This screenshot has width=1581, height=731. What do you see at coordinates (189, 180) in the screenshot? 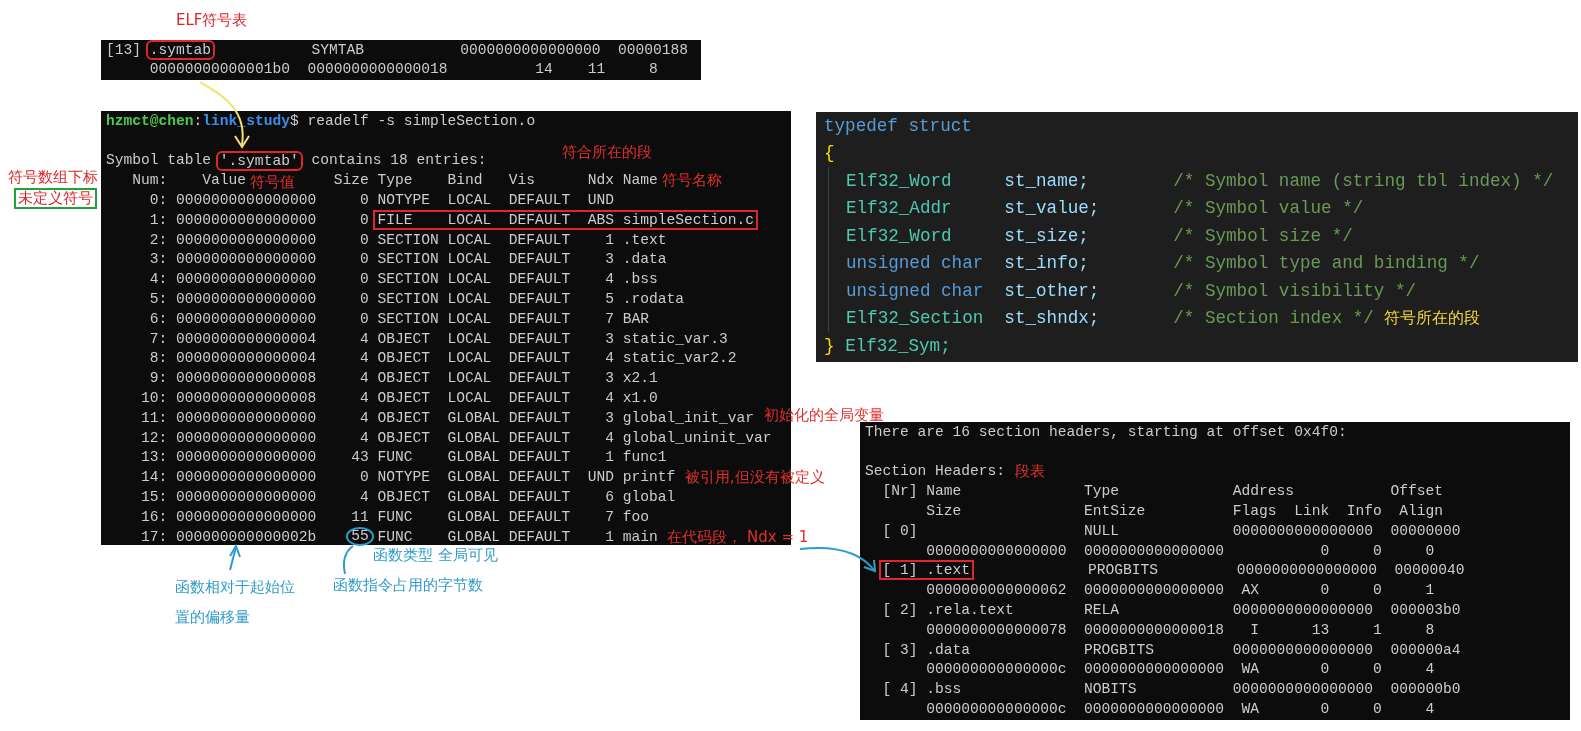
I see `column-headers: Num: Value` at bounding box center [189, 180].